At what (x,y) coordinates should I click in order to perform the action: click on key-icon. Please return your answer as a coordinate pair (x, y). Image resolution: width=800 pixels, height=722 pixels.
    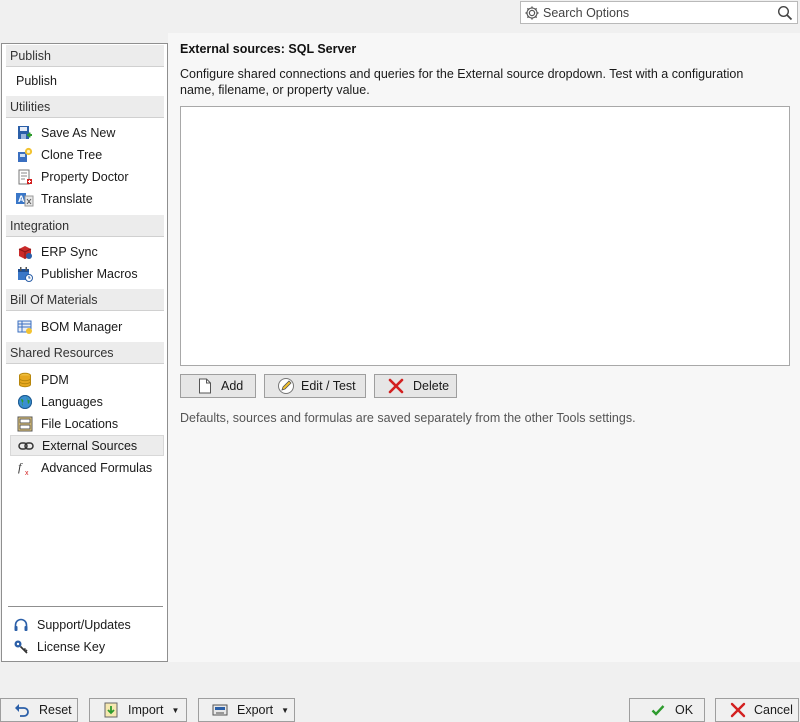
    Looking at the image, I should click on (21, 647).